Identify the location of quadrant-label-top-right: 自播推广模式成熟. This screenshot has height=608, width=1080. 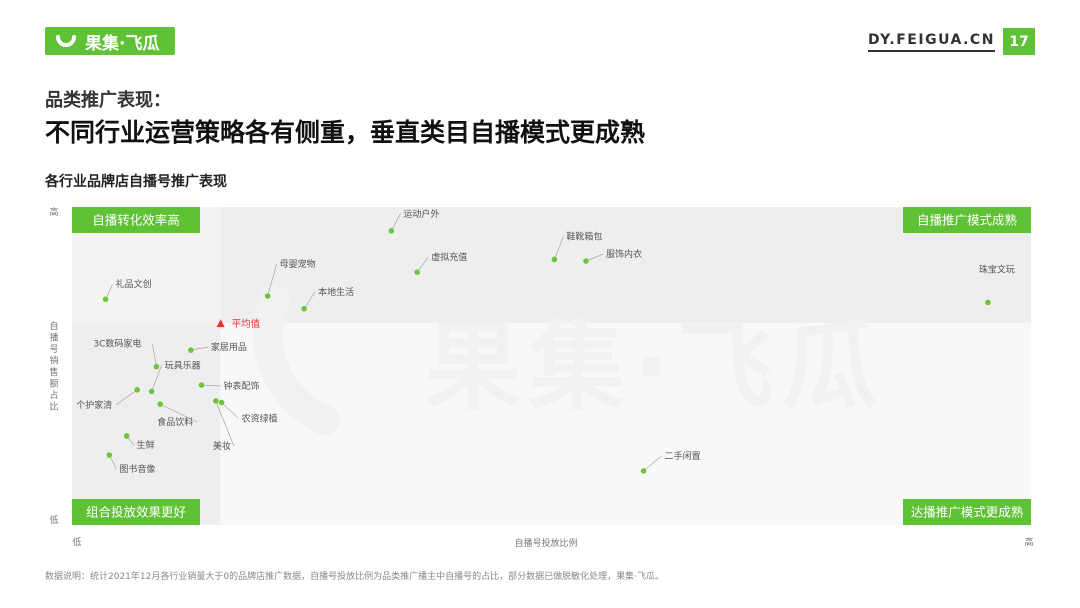
(967, 220).